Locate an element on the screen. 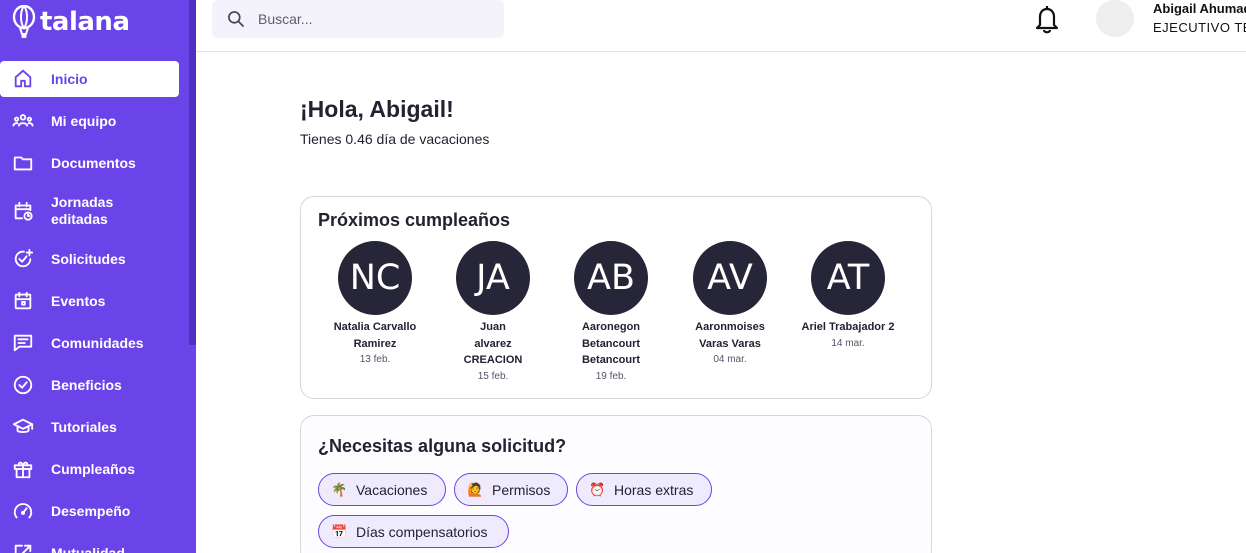  sidebar-item-beneficios: Beneficios is located at coordinates (94, 385).